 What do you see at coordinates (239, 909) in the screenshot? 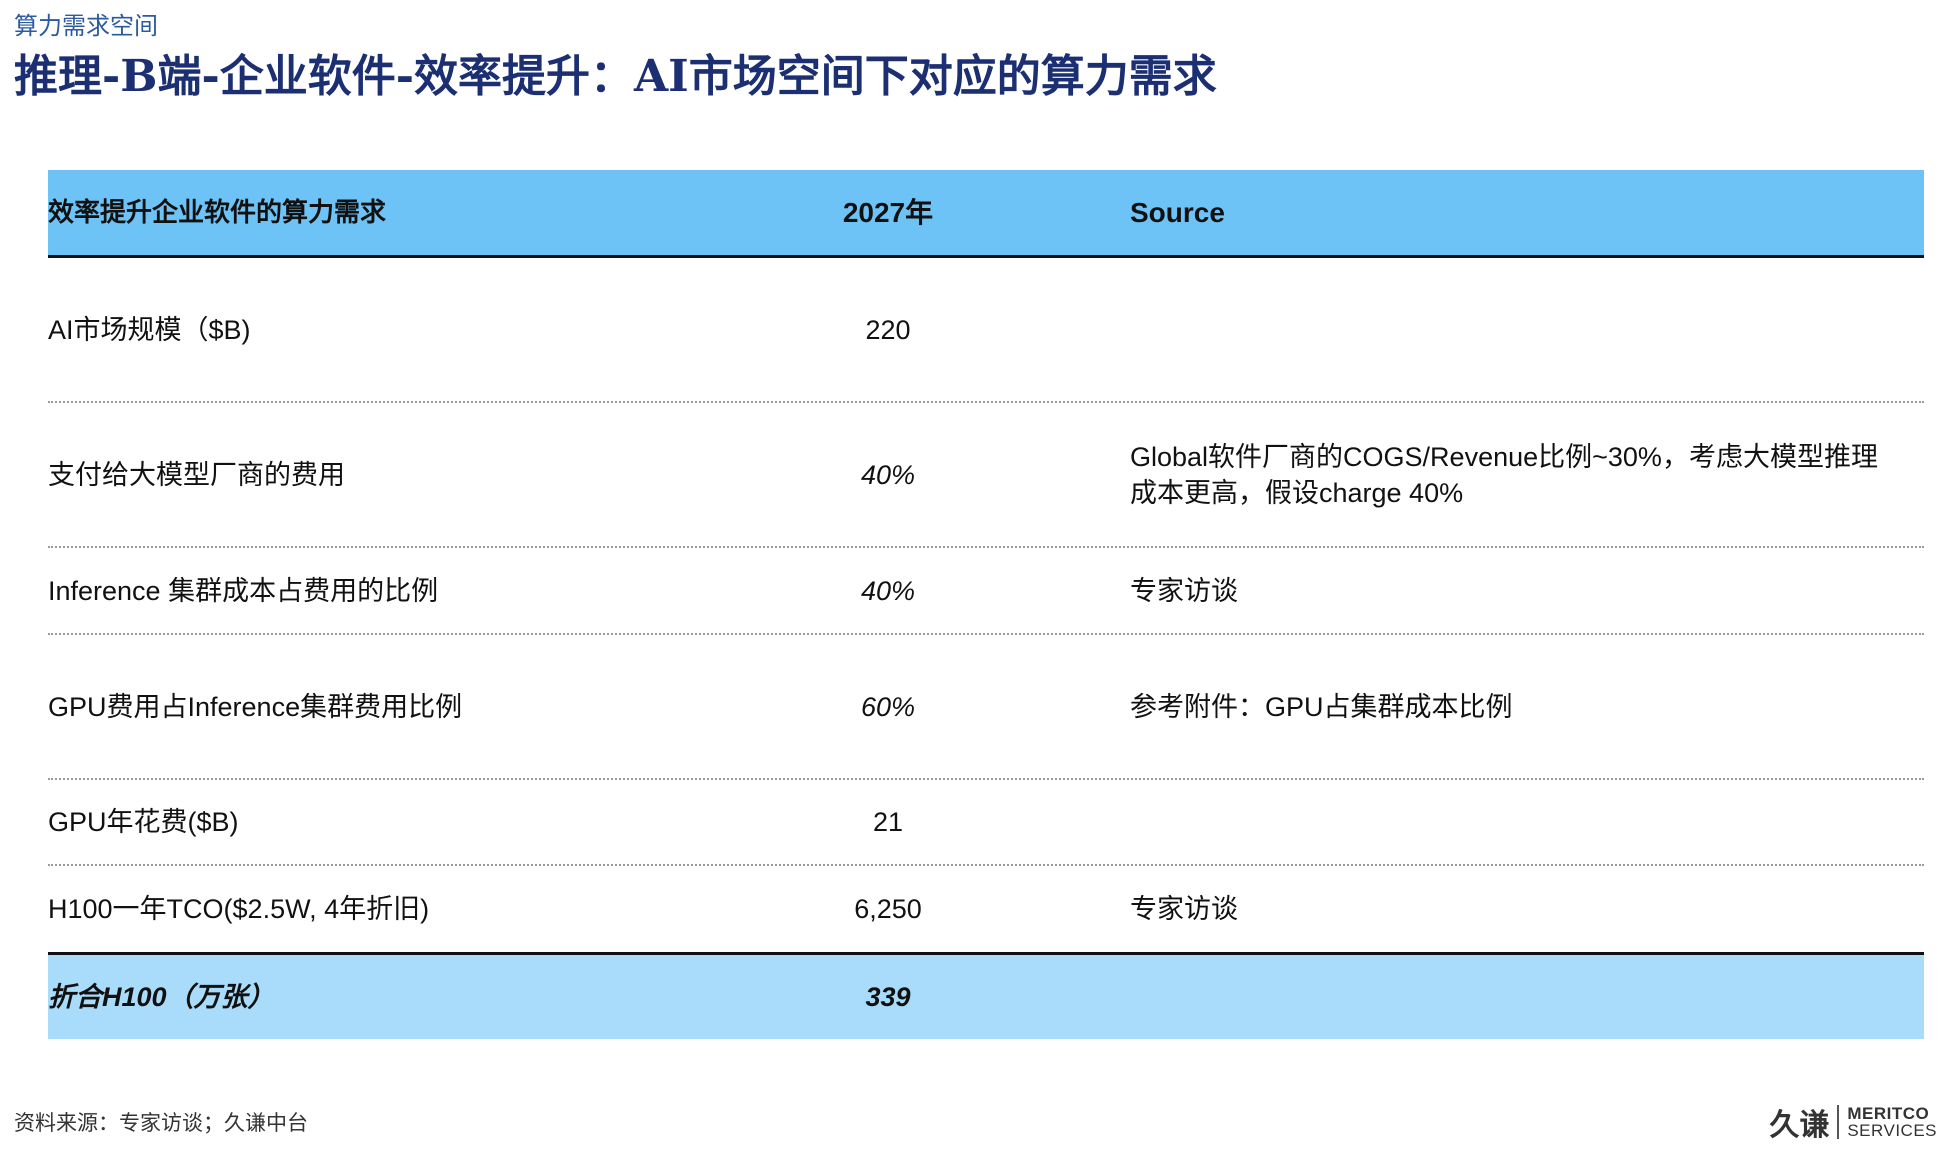
I see `row-label: H100一年TCO($2.5W, 4年折旧)` at bounding box center [239, 909].